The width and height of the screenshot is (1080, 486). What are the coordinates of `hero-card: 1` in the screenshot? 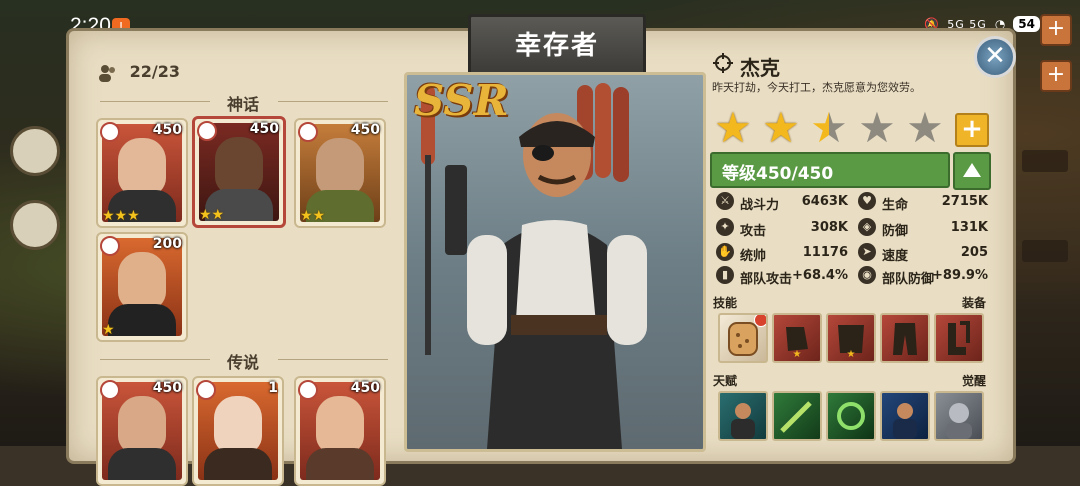 It's located at (238, 431).